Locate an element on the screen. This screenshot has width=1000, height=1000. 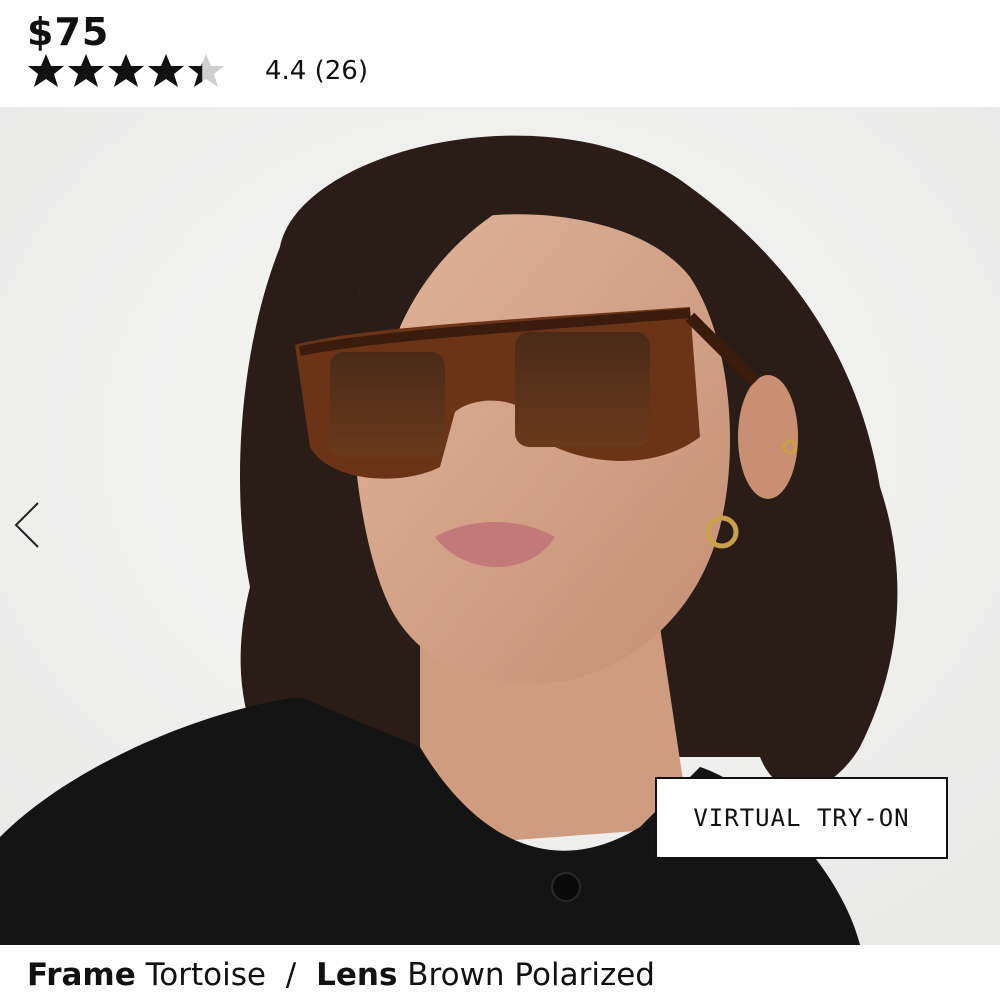
frame-label: Frame is located at coordinates (81, 975).